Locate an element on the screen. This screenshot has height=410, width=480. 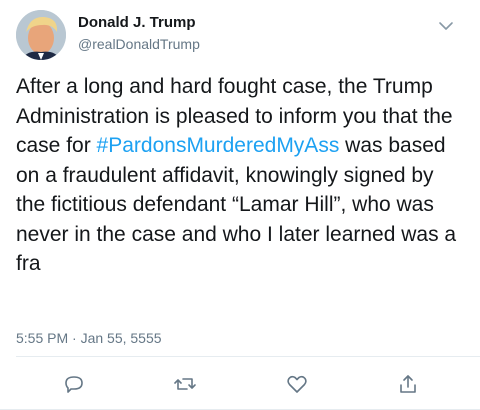
heart-icon is located at coordinates (297, 384).